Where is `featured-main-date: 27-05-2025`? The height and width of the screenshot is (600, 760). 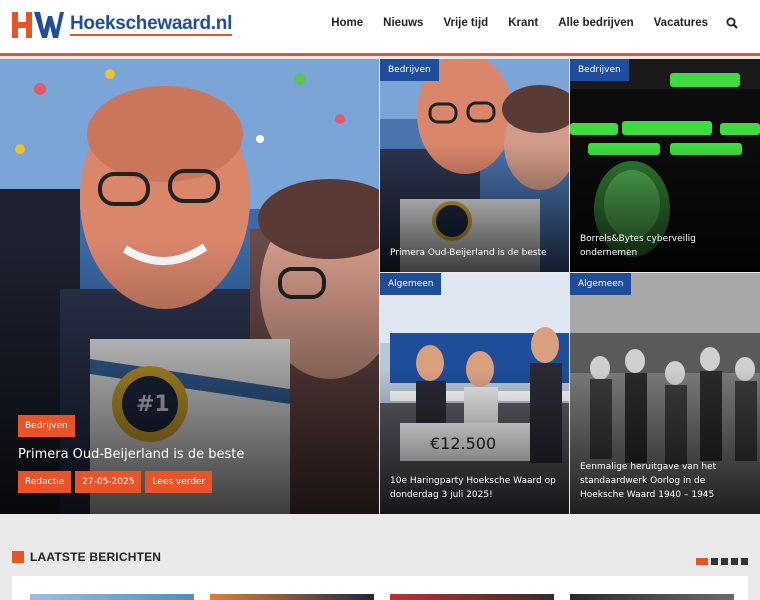 featured-main-date: 27-05-2025 is located at coordinates (108, 482).